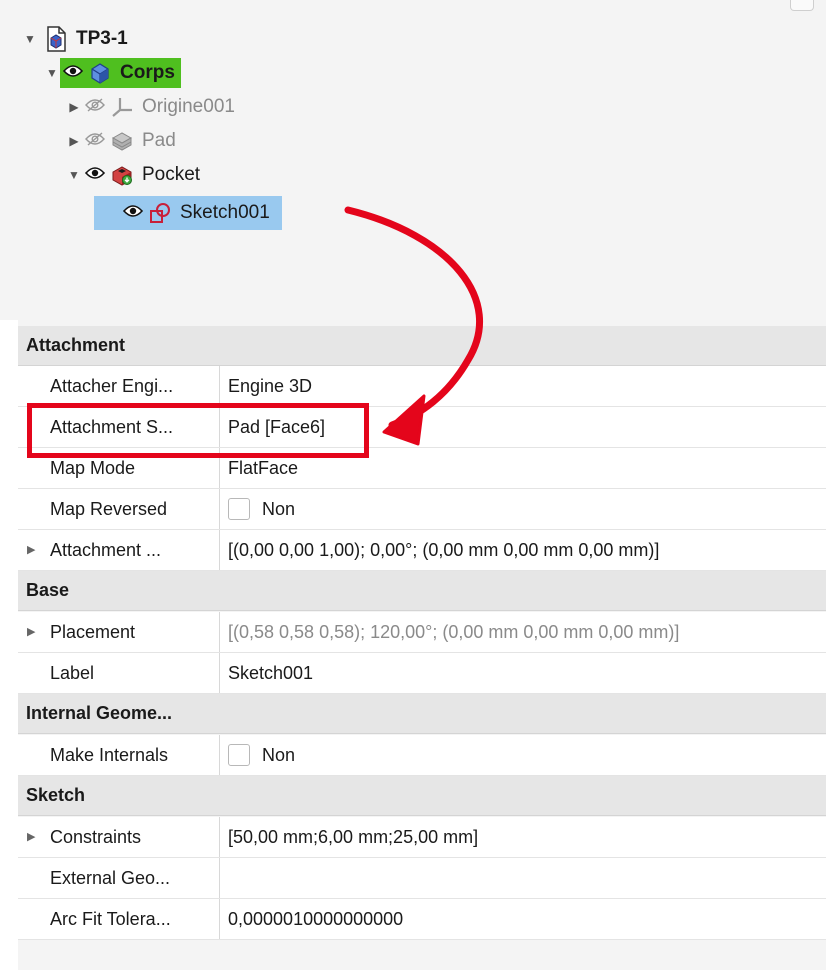  Describe the element at coordinates (119, 837) in the screenshot. I see `prop-name: ▶ Constraints` at that location.